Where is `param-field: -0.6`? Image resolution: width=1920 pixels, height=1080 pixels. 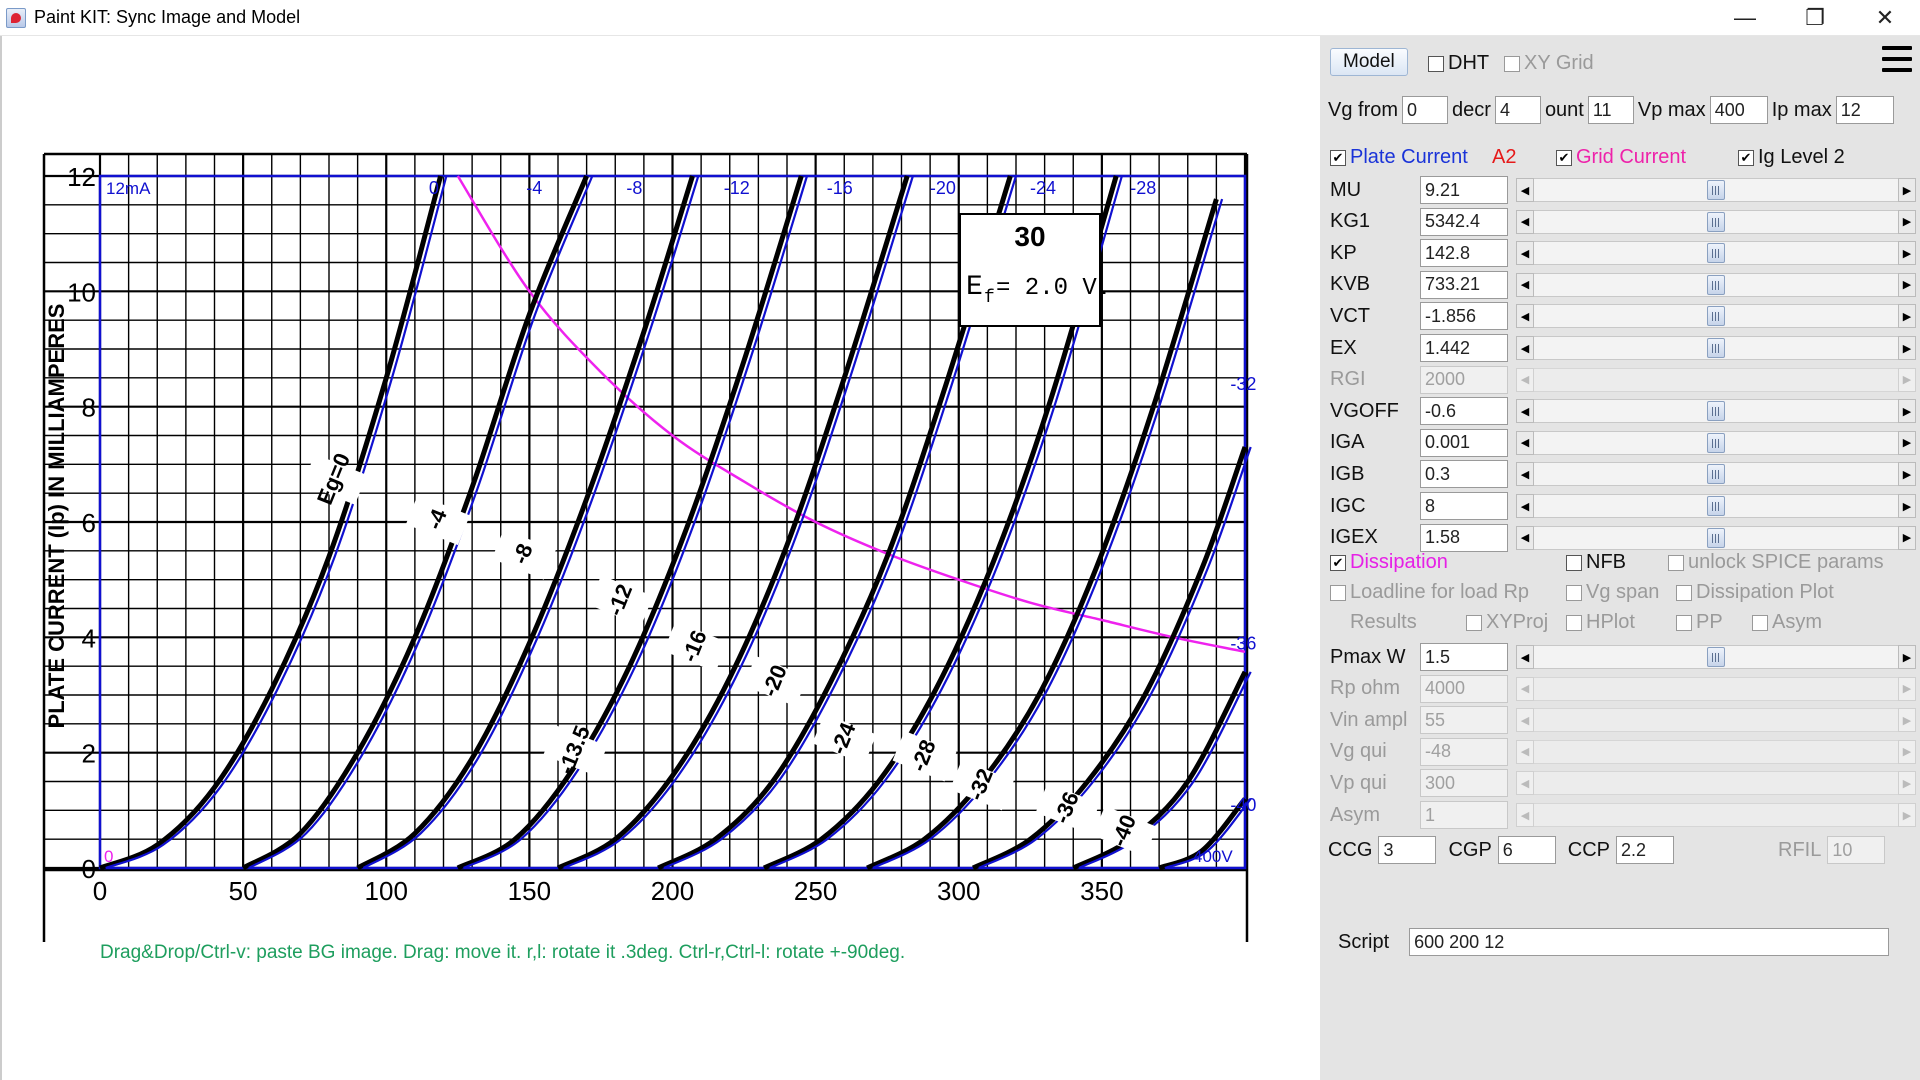 param-field: -0.6 is located at coordinates (1464, 411).